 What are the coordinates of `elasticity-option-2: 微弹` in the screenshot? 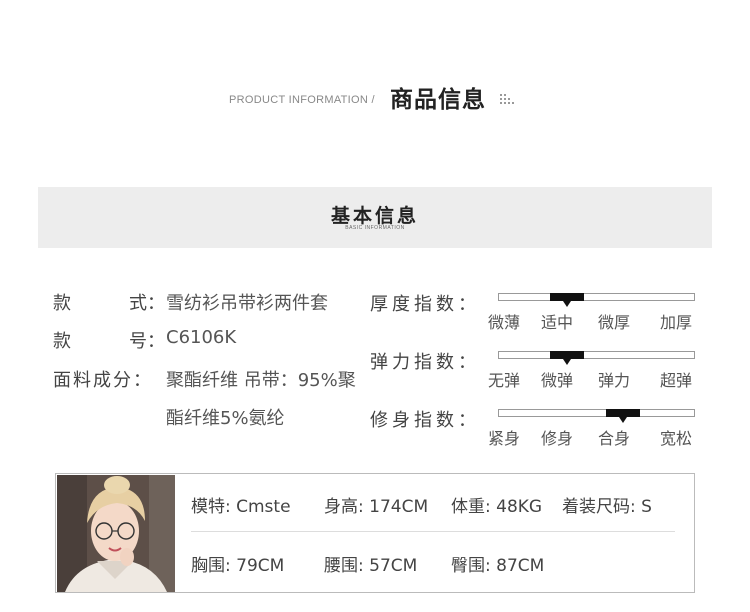 It's located at (557, 380).